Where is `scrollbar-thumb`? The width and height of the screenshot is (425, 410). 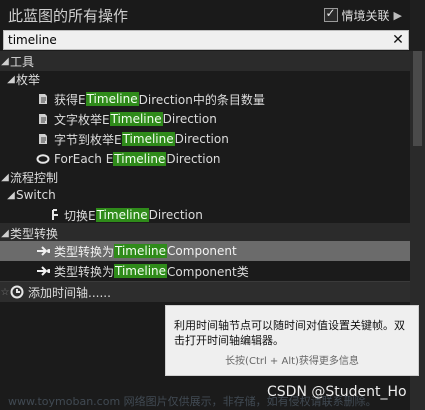
scrollbar-thumb is located at coordinates (417, 98).